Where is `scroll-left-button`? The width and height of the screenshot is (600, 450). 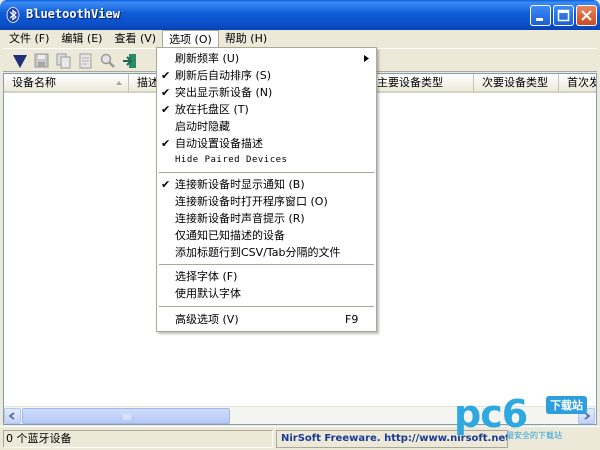 scroll-left-button is located at coordinates (12, 416).